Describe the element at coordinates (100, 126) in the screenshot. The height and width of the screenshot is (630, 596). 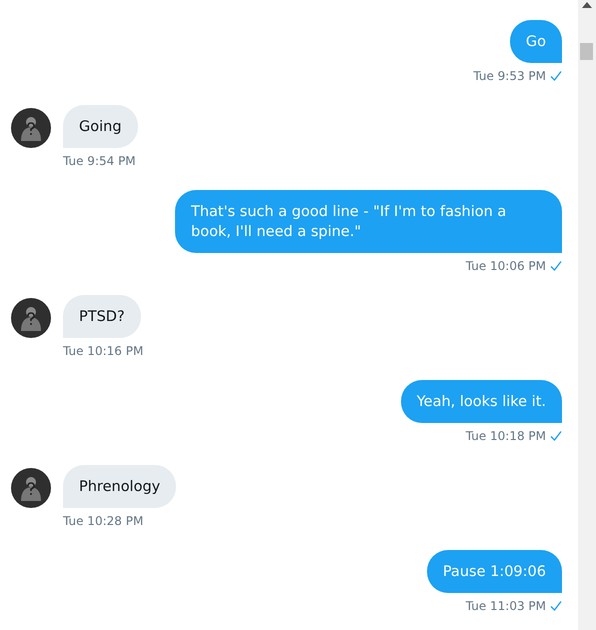
I see `received-message: Going` at that location.